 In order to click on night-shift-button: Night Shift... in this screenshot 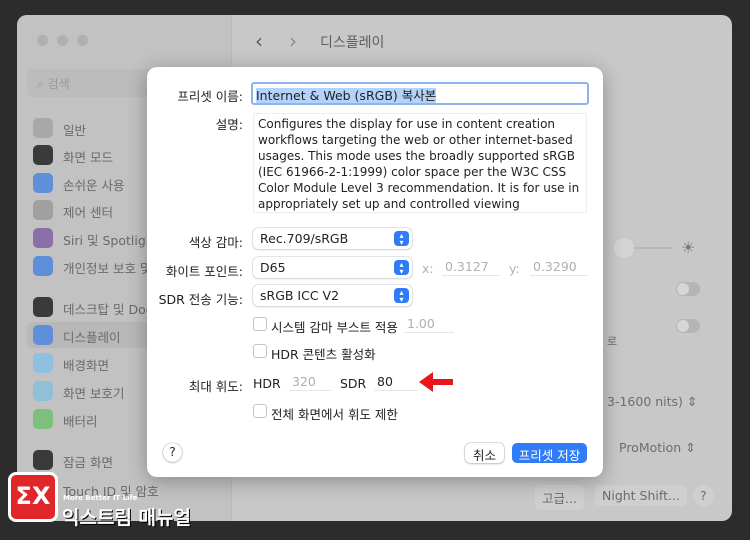, I will do `click(641, 495)`.